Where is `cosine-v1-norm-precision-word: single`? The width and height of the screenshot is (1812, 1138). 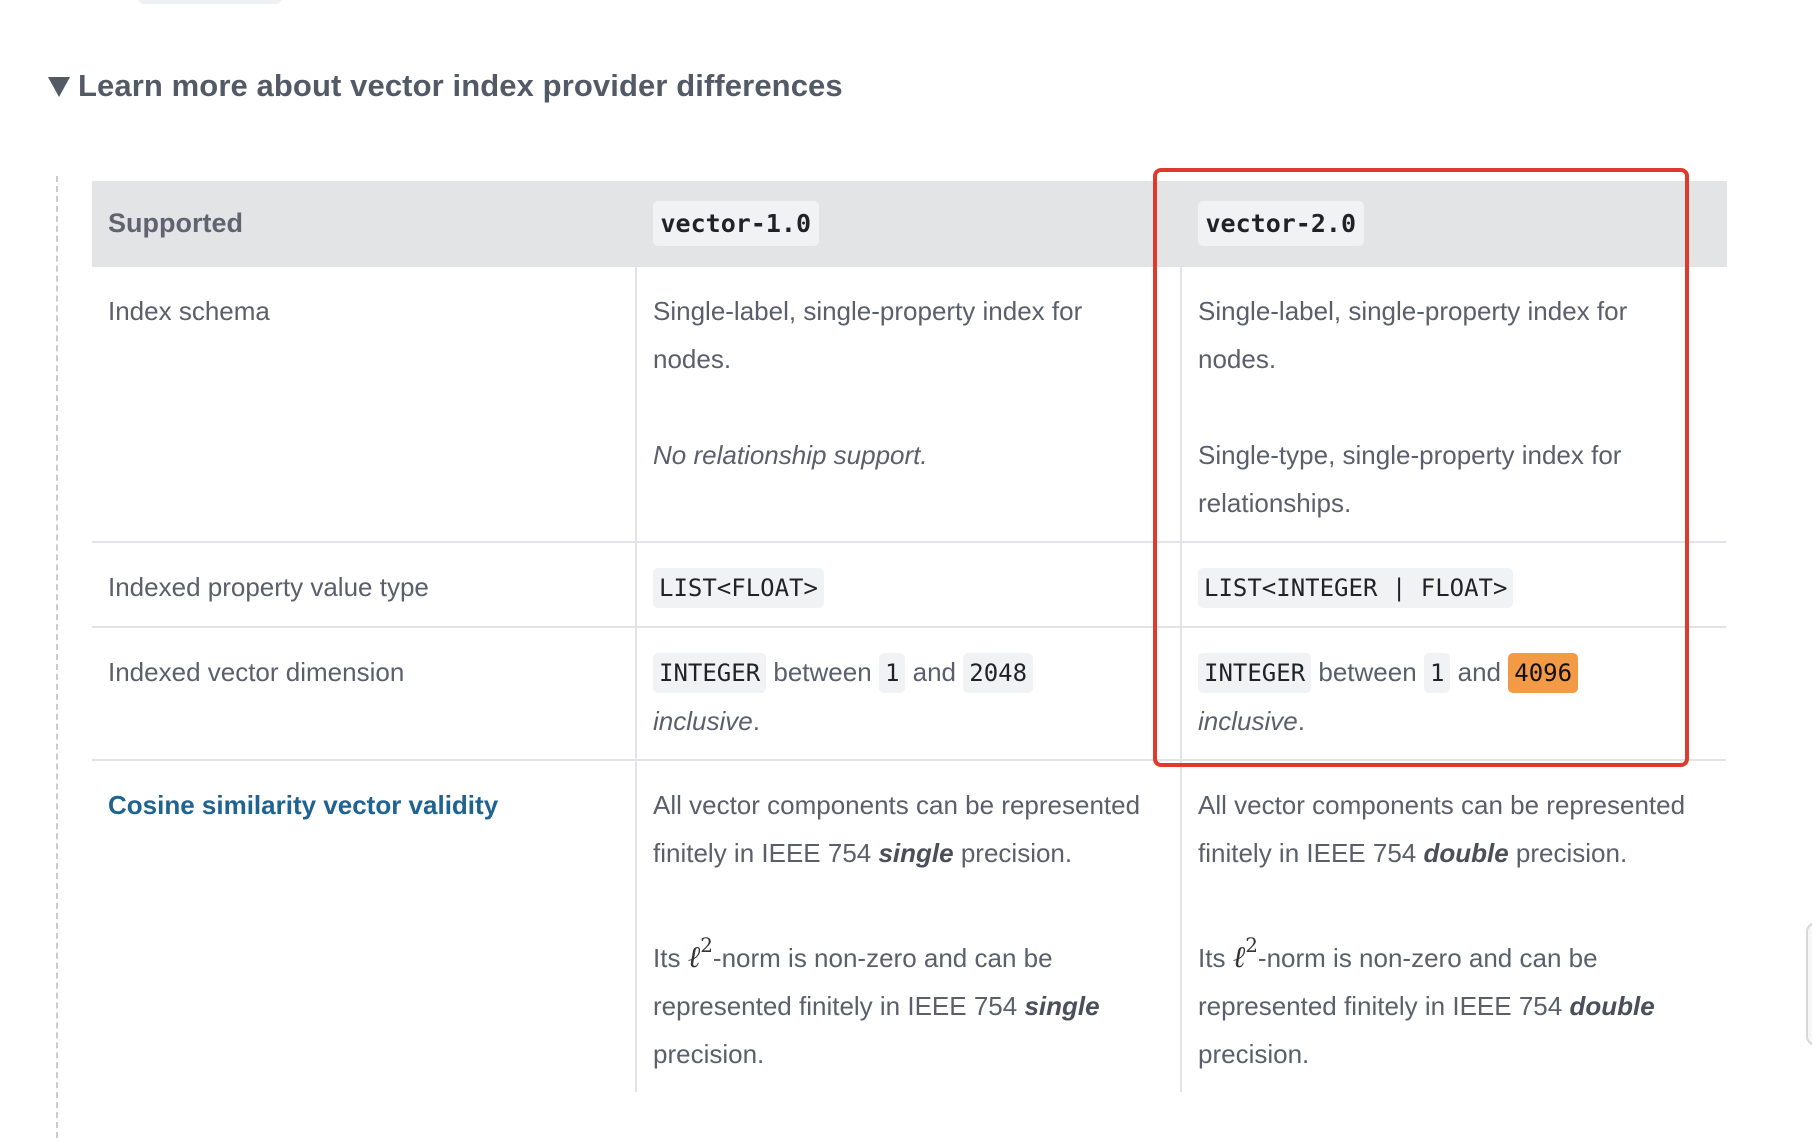
cosine-v1-norm-precision-word: single is located at coordinates (1062, 1006).